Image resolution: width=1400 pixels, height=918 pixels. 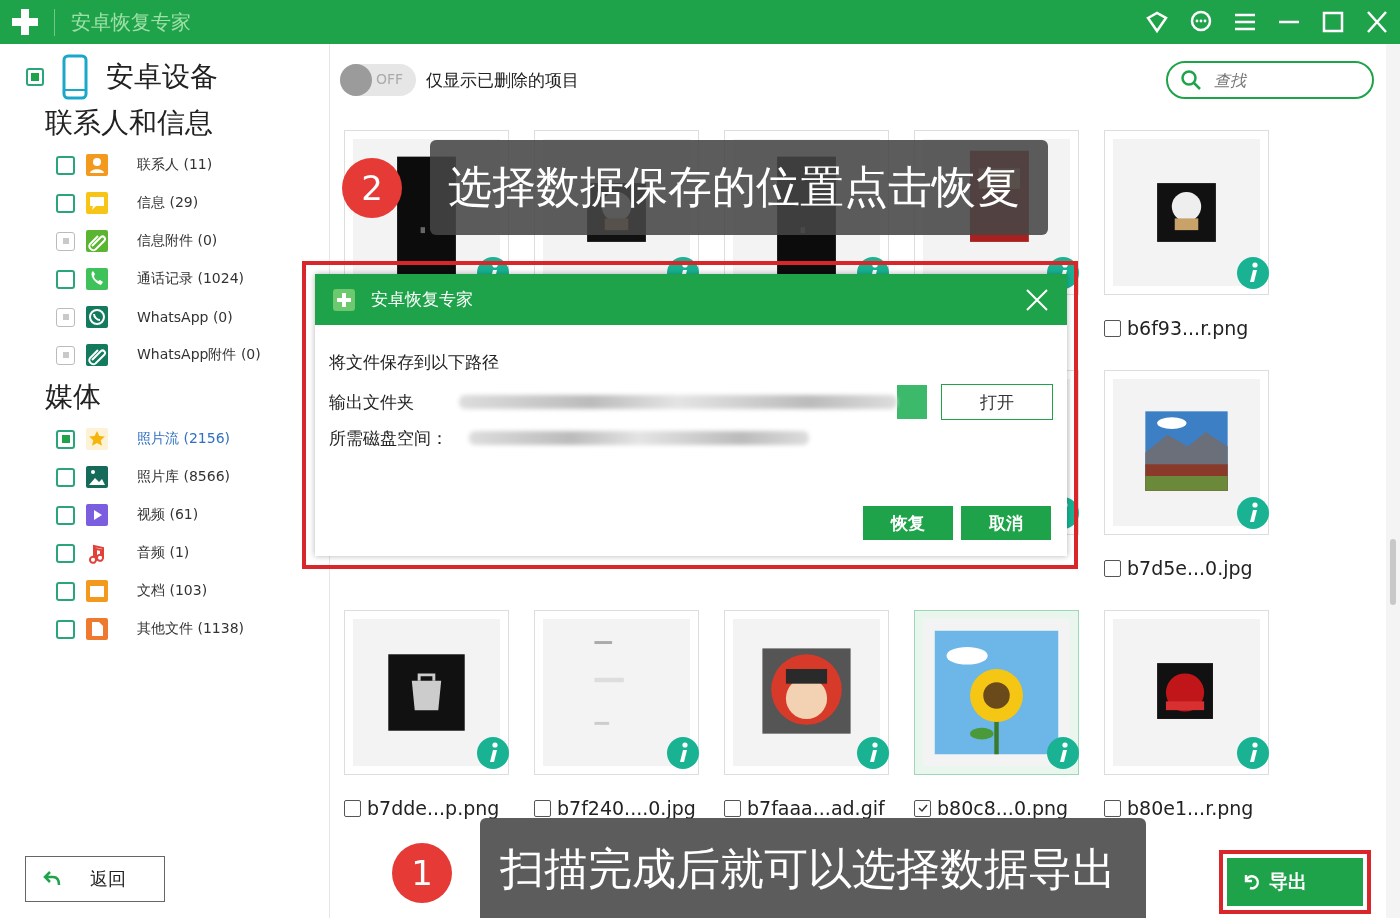 What do you see at coordinates (73, 397) in the screenshot?
I see `section-title: 媒体` at bounding box center [73, 397].